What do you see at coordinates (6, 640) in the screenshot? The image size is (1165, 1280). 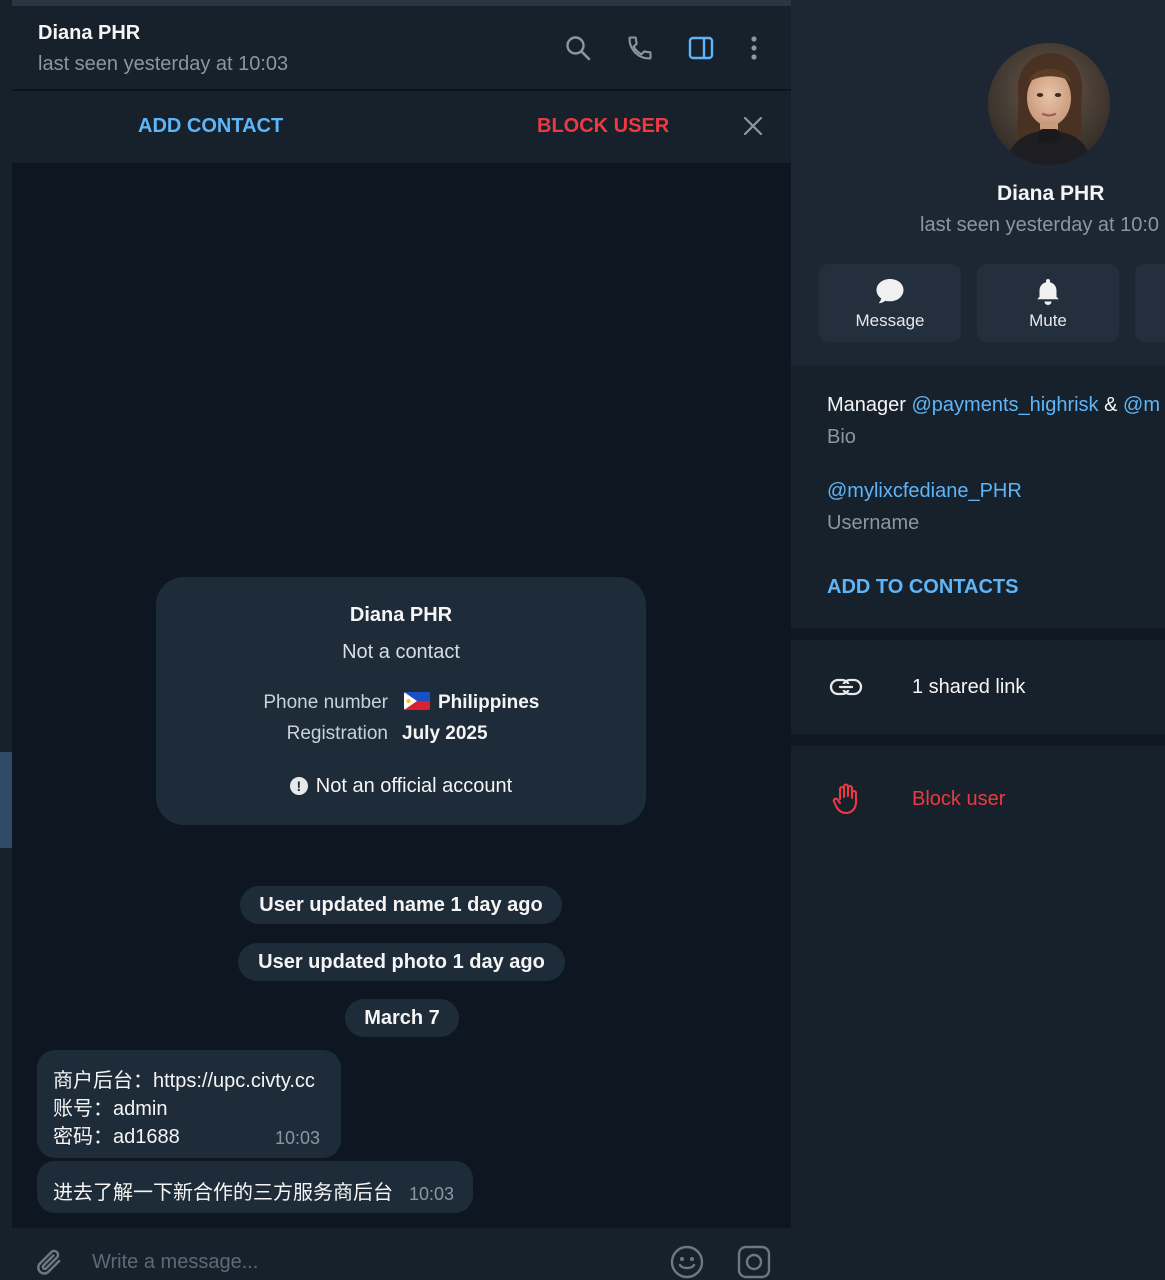 I see `left-gutter` at bounding box center [6, 640].